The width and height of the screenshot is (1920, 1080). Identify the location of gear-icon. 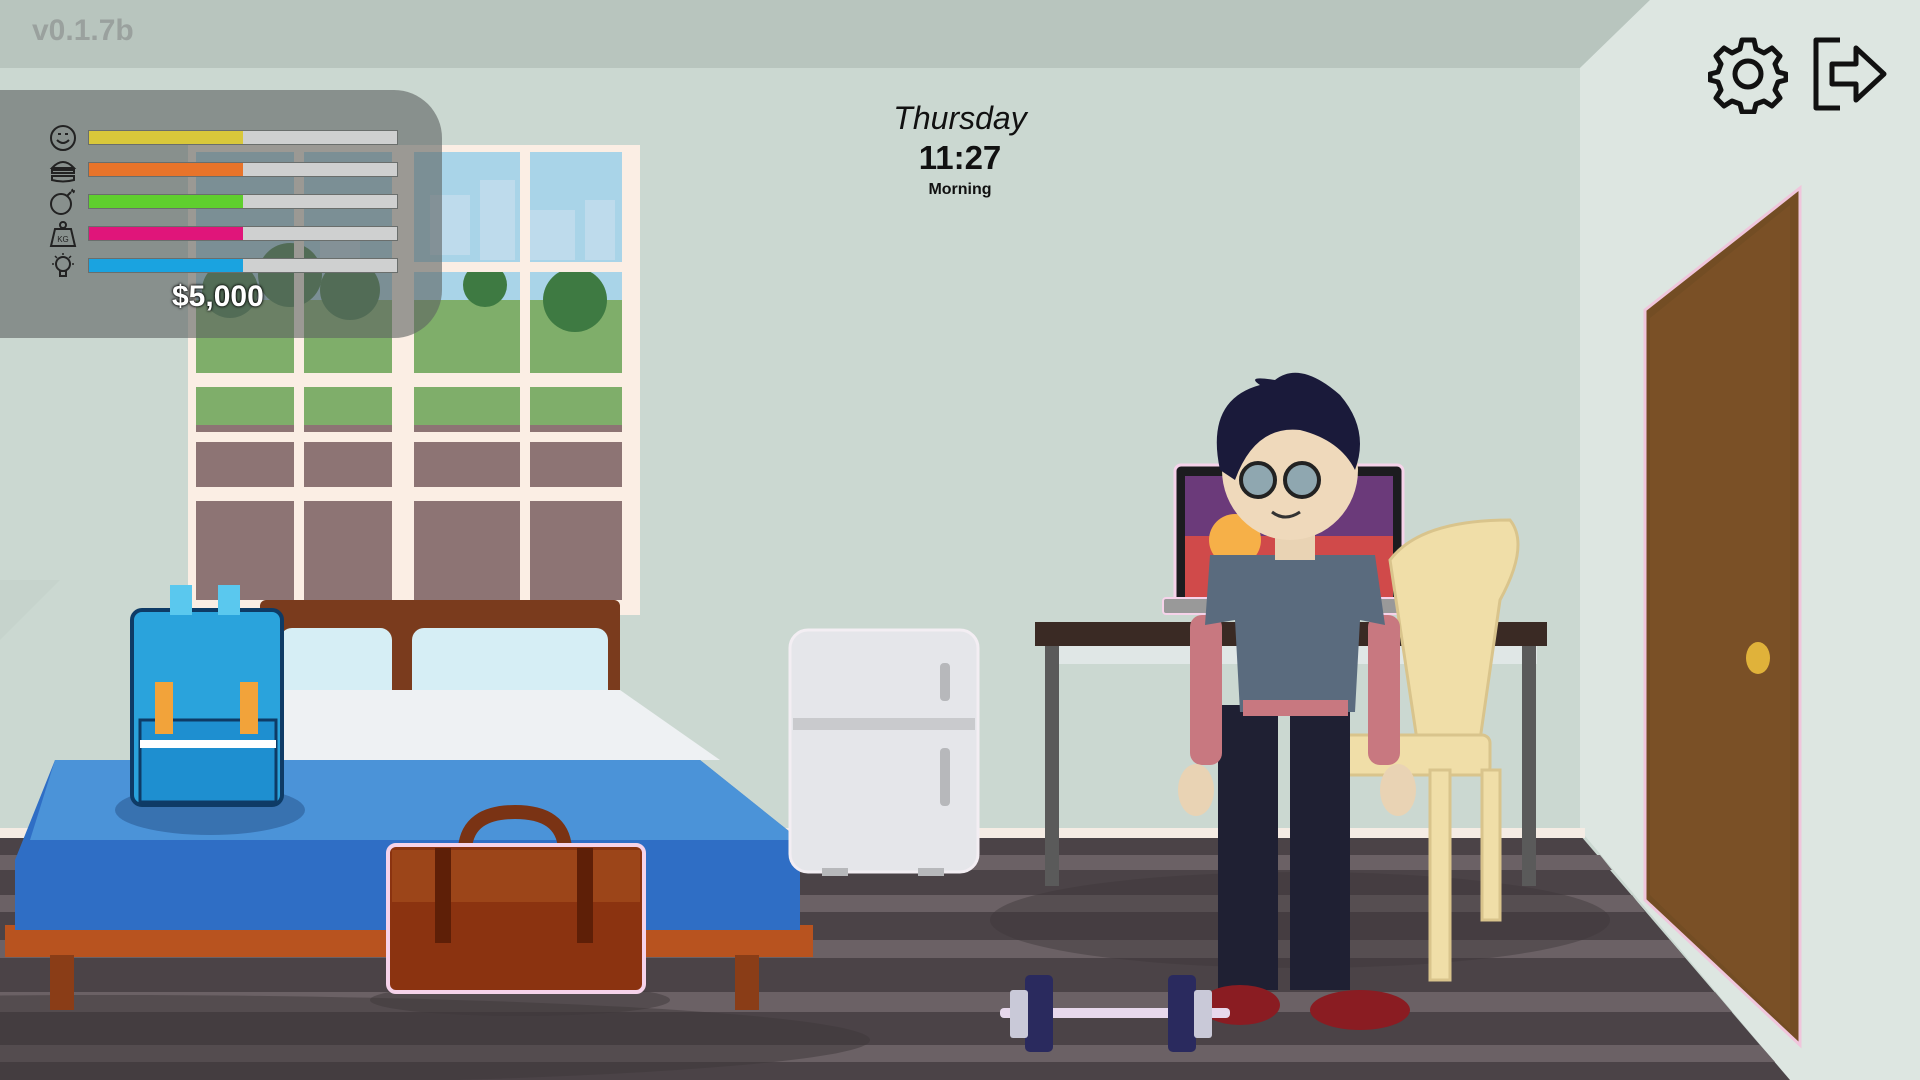
(1748, 76).